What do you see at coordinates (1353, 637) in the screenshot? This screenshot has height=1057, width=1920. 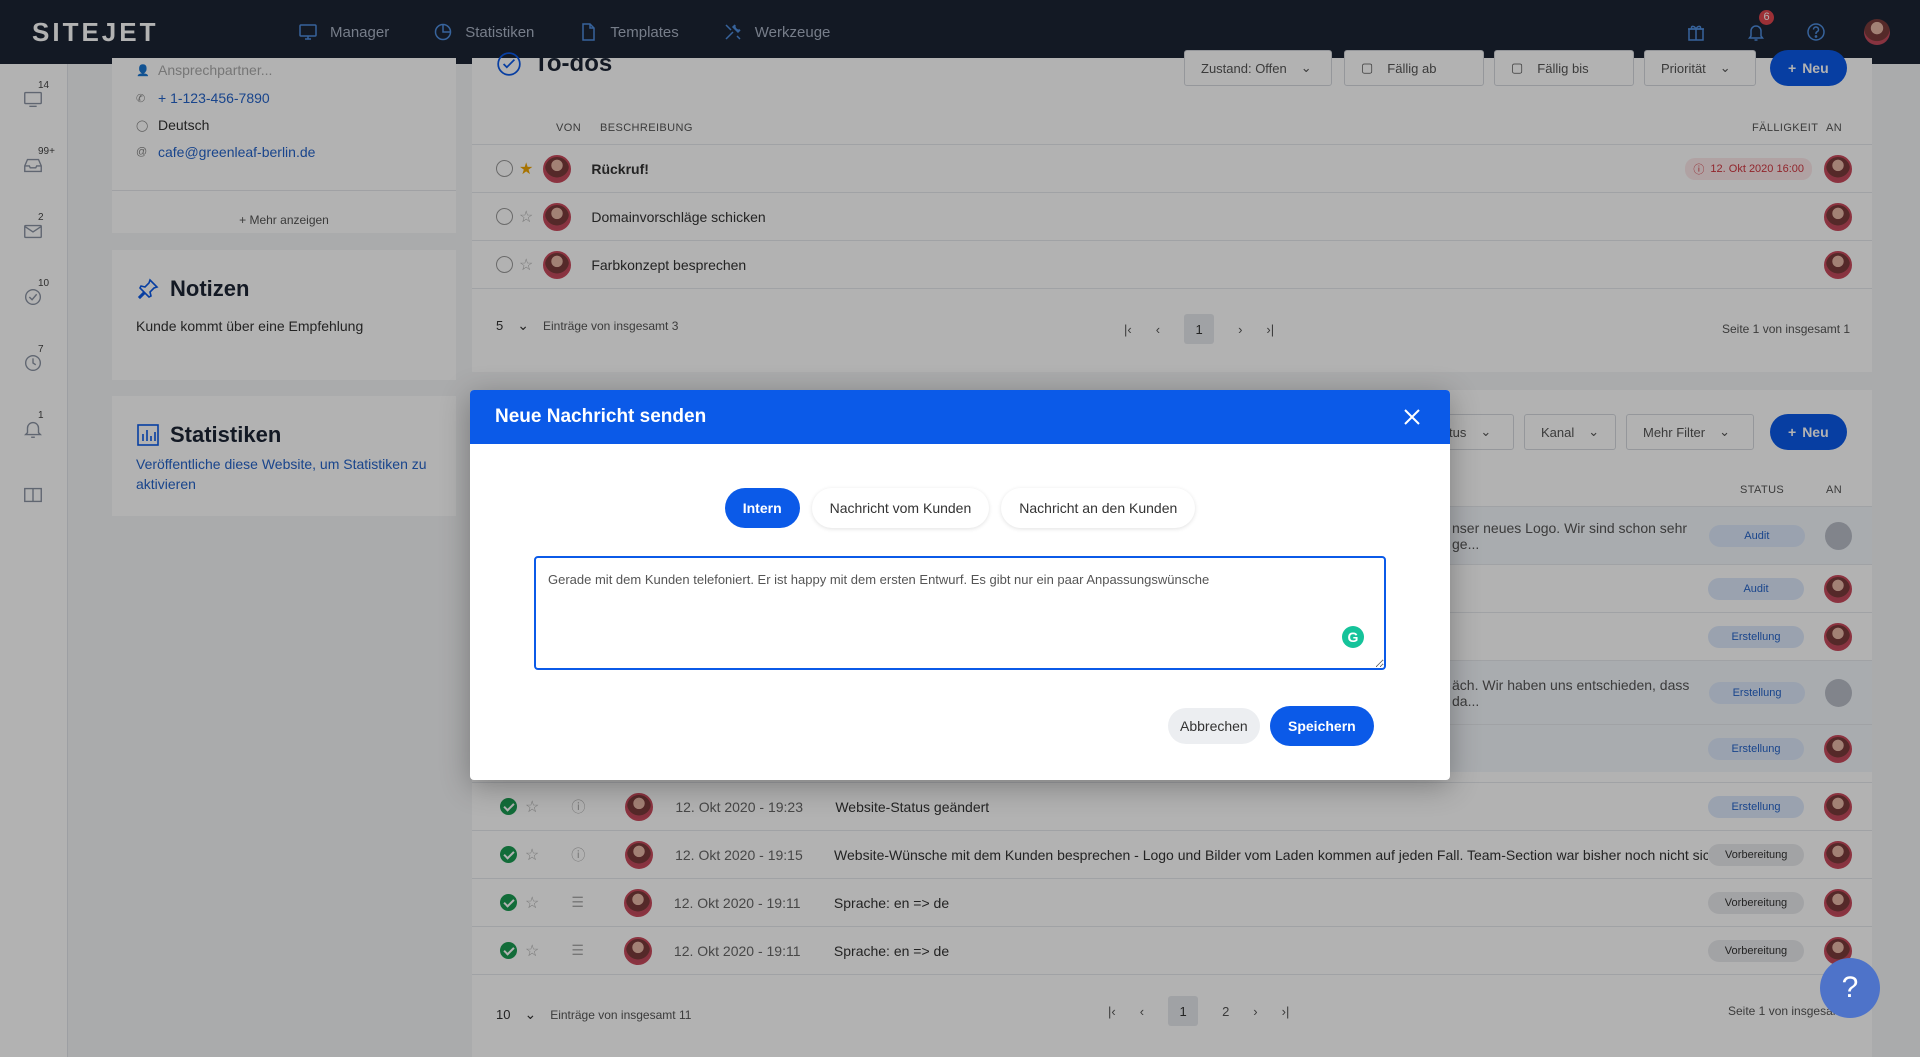 I see `grammarly-icon: G` at bounding box center [1353, 637].